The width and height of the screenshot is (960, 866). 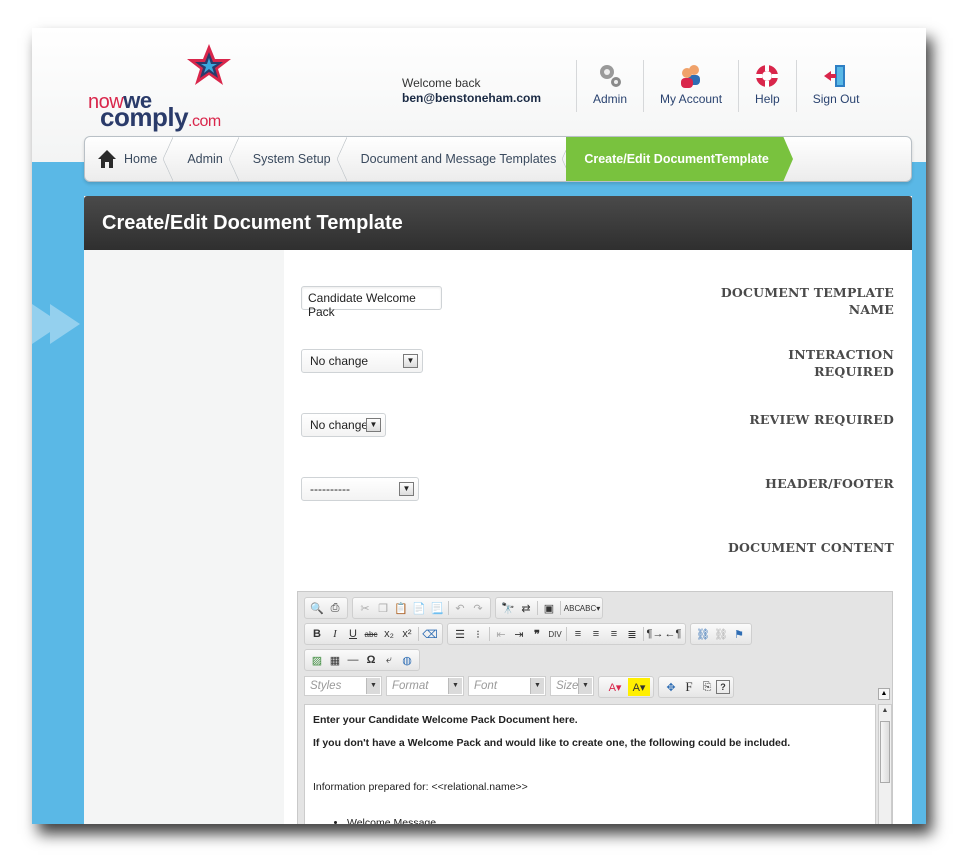 I want to click on breadcrumb-templates: Document and Message Templates, so click(x=459, y=159).